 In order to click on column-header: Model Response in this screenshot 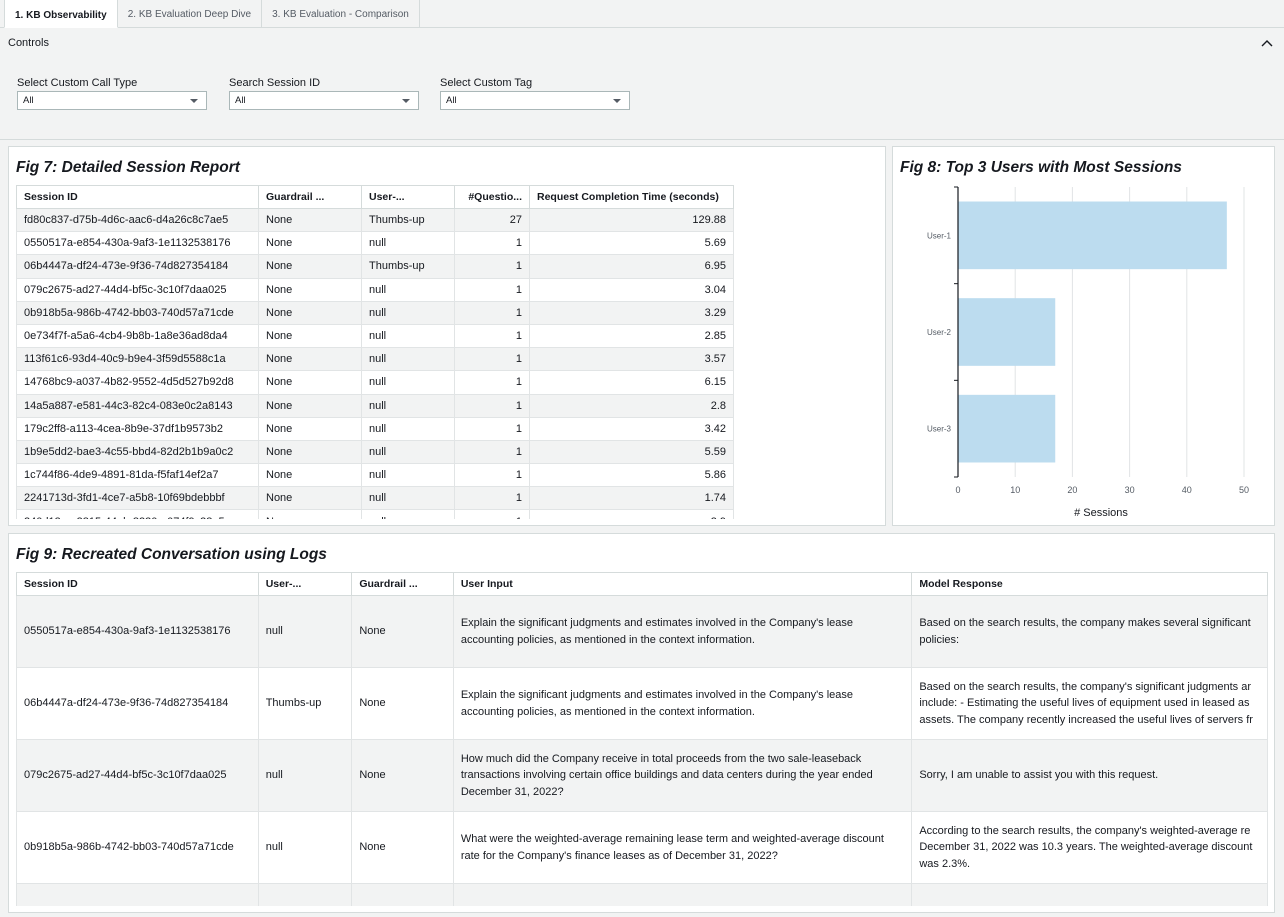, I will do `click(1089, 584)`.